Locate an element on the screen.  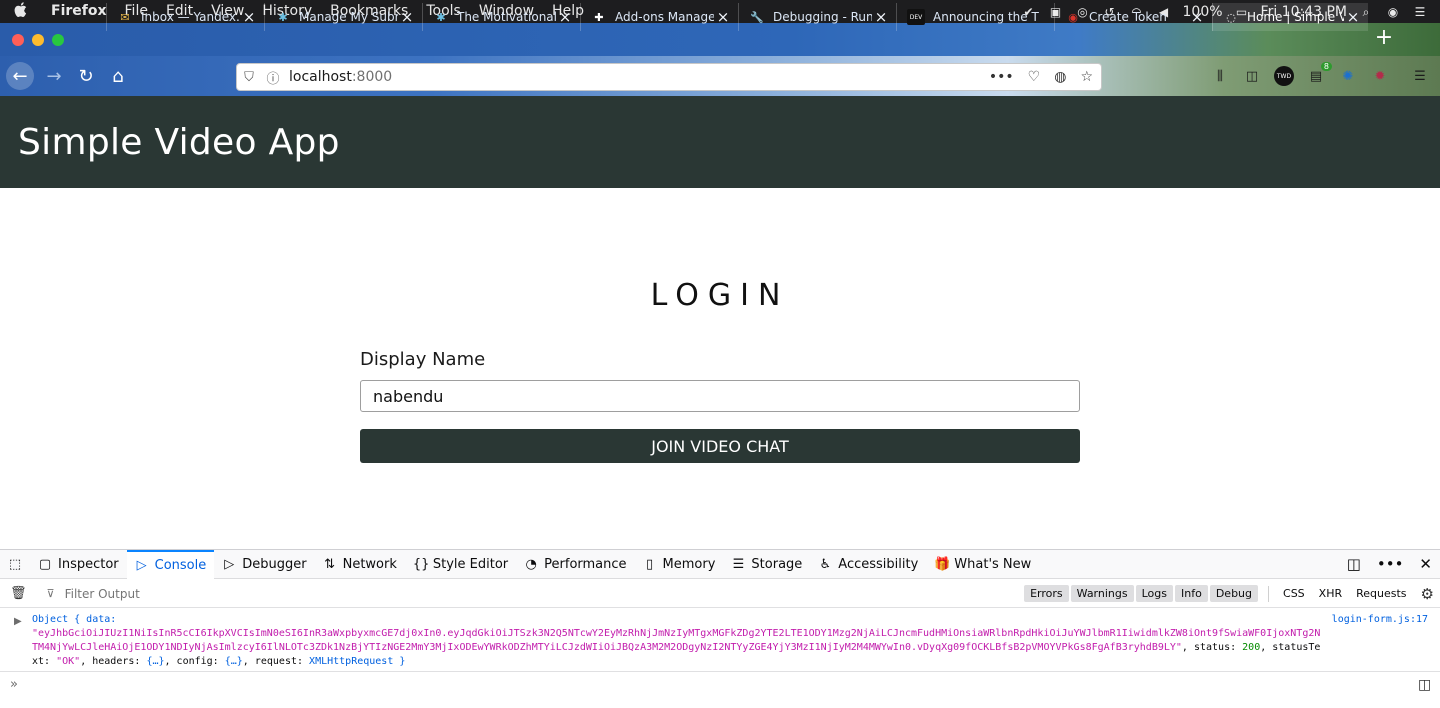
notification-center-icon: ☰ is located at coordinates (1420, 12).